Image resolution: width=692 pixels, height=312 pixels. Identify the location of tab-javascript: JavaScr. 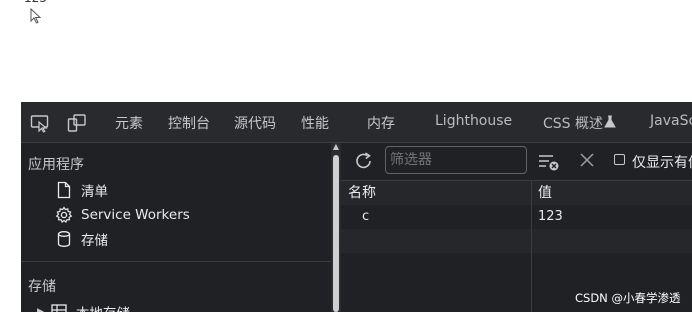
(671, 121).